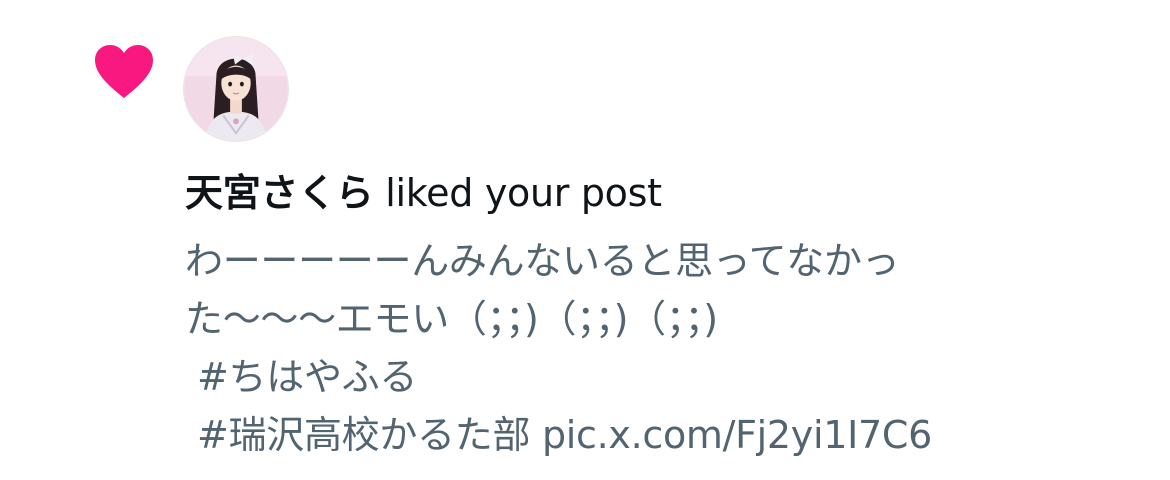 This screenshot has height=480, width=1170. I want to click on post-text-line: た〜〜〜エモい（；；)（；；)（；；), so click(451, 319).